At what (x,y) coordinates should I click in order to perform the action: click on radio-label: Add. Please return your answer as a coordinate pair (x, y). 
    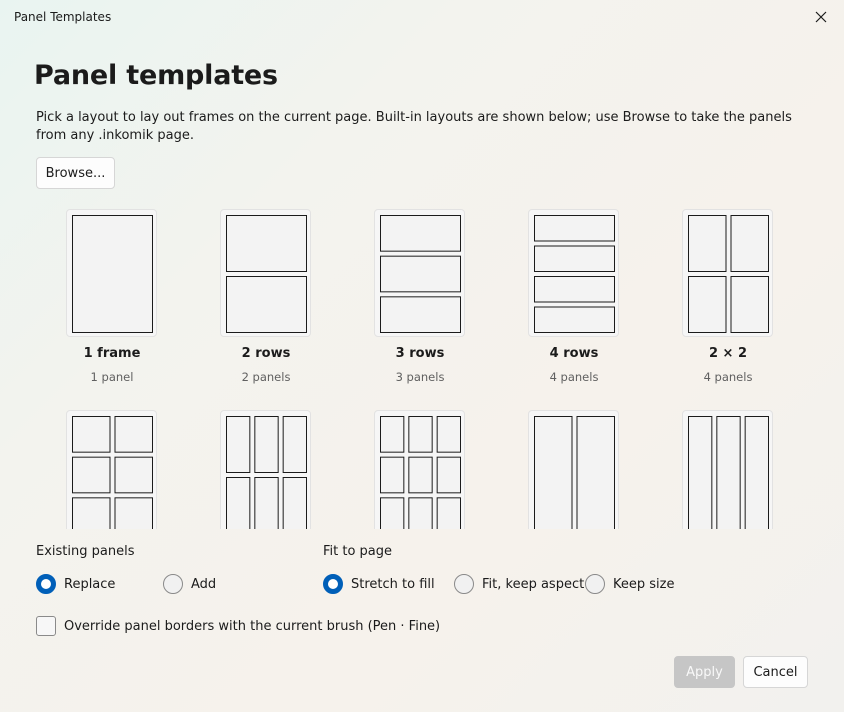
    Looking at the image, I should click on (204, 584).